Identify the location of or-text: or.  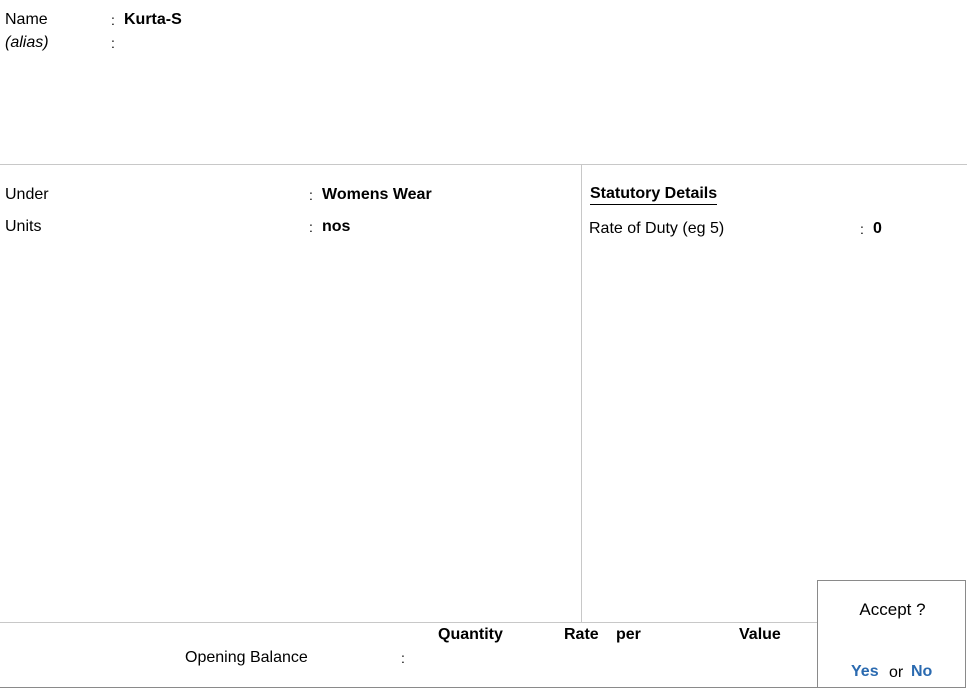
(896, 672).